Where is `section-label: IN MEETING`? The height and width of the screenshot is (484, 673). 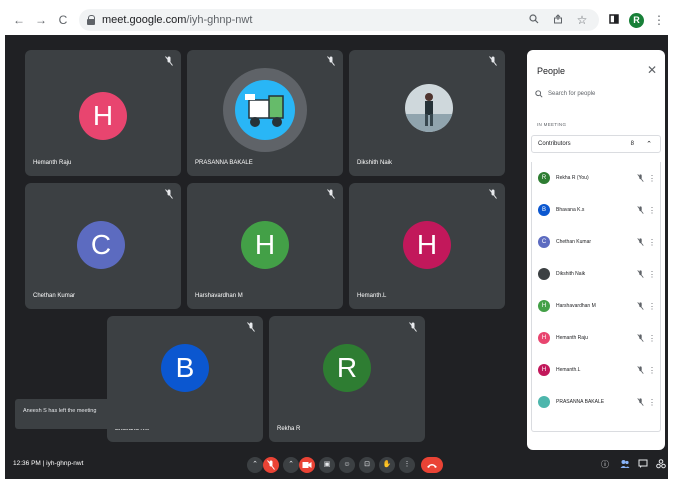 section-label: IN MEETING is located at coordinates (552, 124).